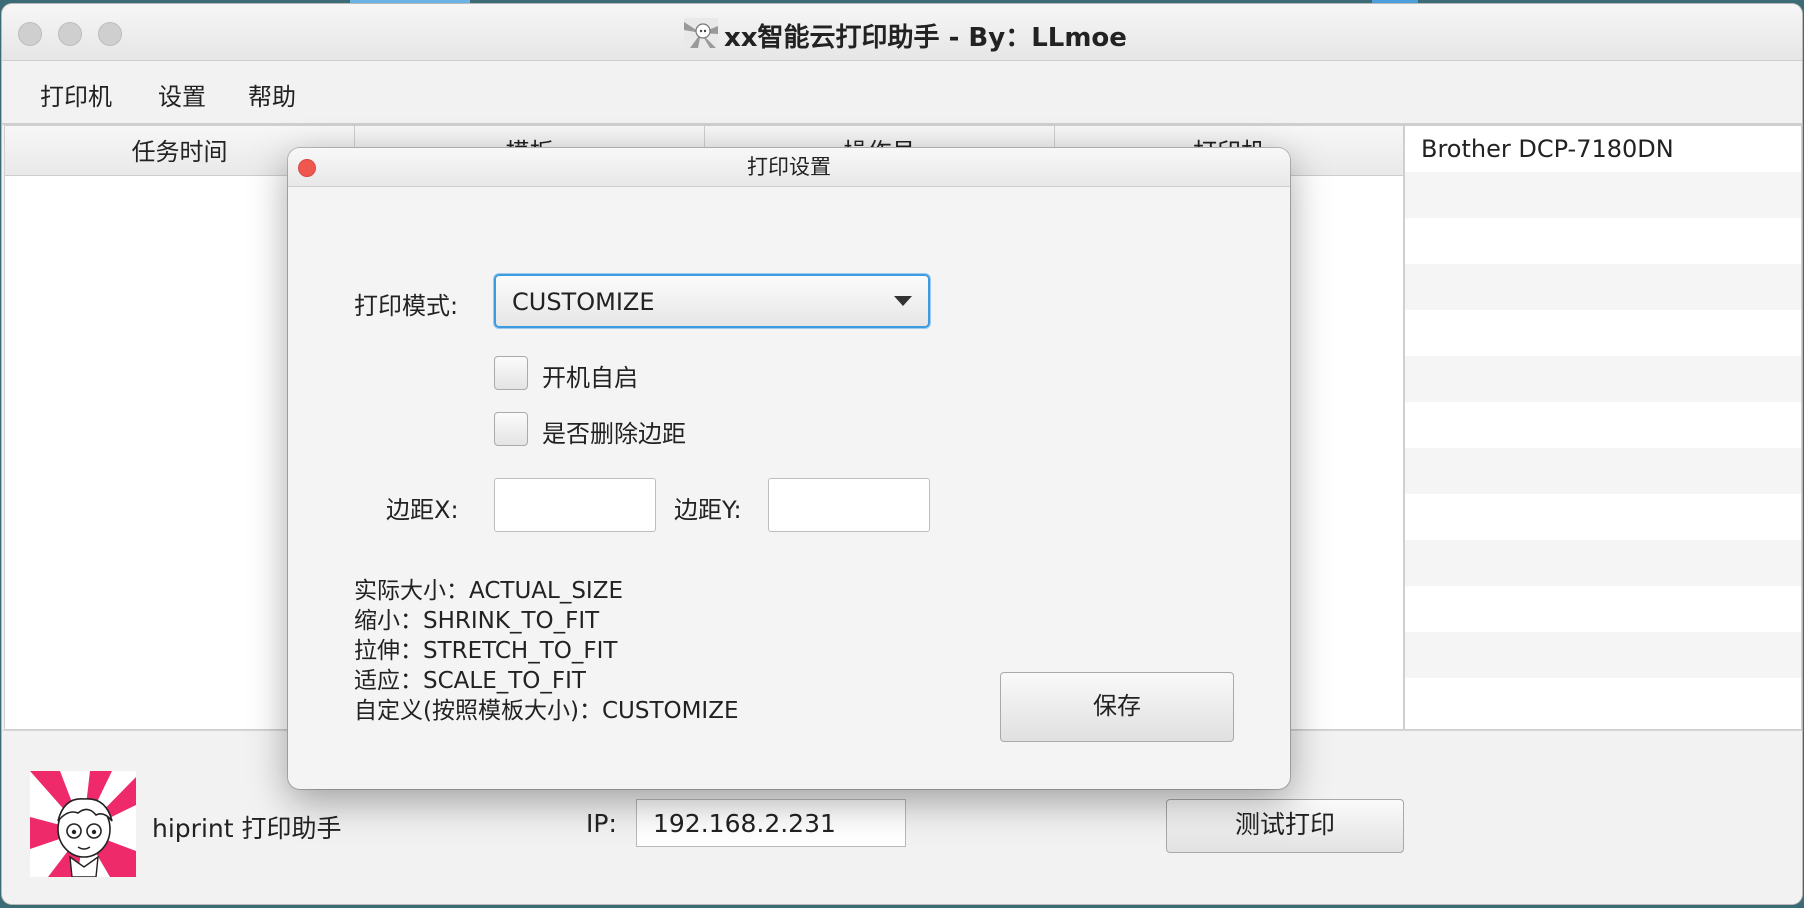 The image size is (1804, 908). Describe the element at coordinates (110, 34) in the screenshot. I see `zoom-window-button` at that location.